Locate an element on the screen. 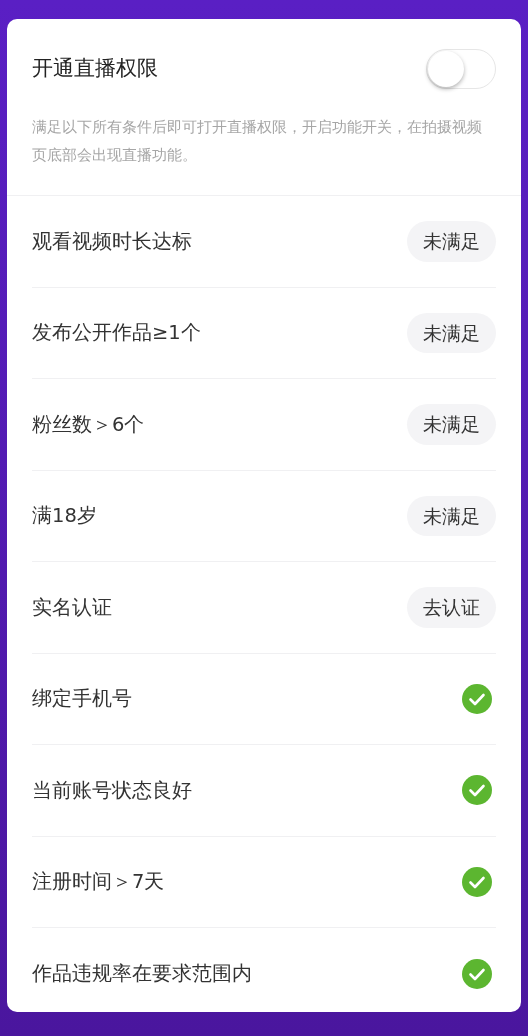  condition-label: 注册时间＞7天 is located at coordinates (98, 882).